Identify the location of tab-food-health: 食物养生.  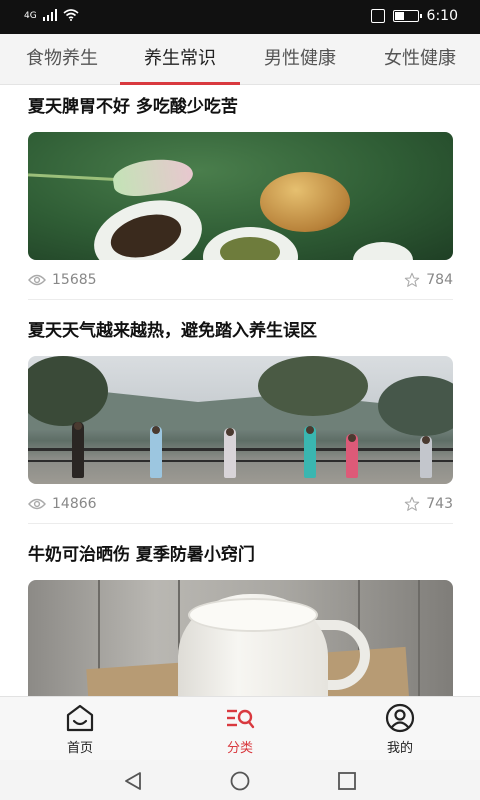
(62, 59).